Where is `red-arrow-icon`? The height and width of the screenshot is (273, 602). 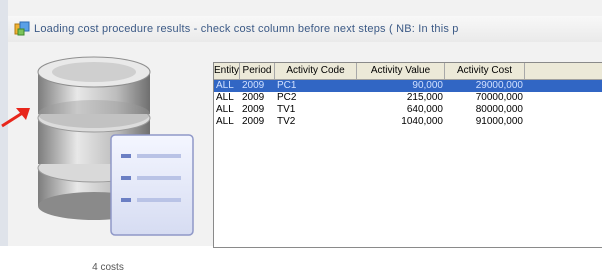
red-arrow-icon is located at coordinates (15, 118).